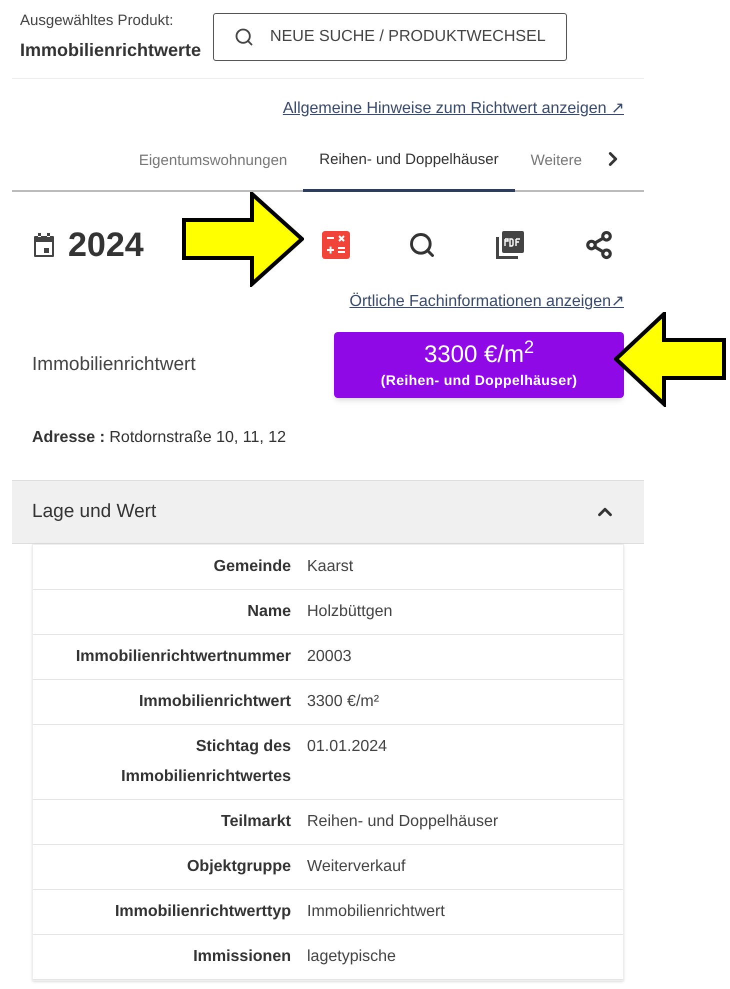 The image size is (730, 989). What do you see at coordinates (268, 612) in the screenshot?
I see `table-label-cell-text: Name` at bounding box center [268, 612].